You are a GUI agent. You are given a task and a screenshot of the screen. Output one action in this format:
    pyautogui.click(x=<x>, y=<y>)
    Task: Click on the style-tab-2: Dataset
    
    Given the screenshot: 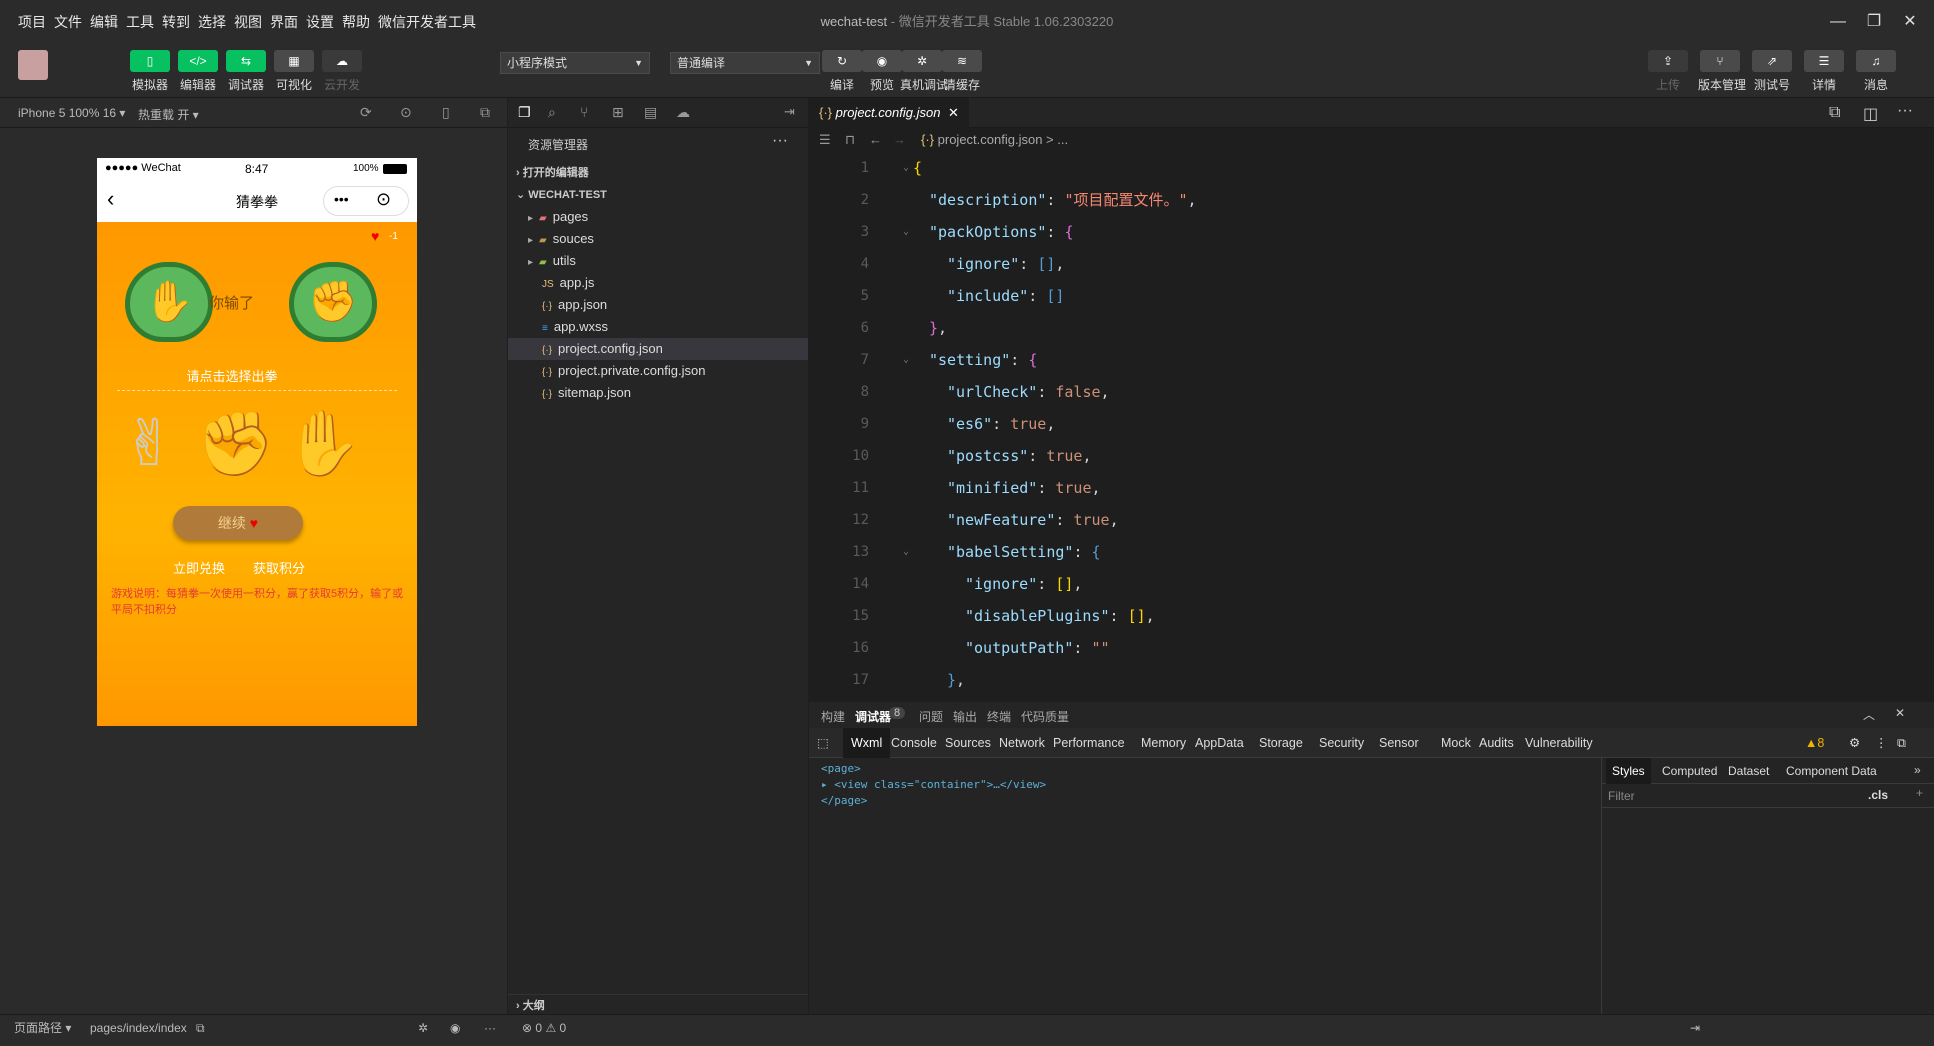 What is the action you would take?
    pyautogui.click(x=1748, y=771)
    